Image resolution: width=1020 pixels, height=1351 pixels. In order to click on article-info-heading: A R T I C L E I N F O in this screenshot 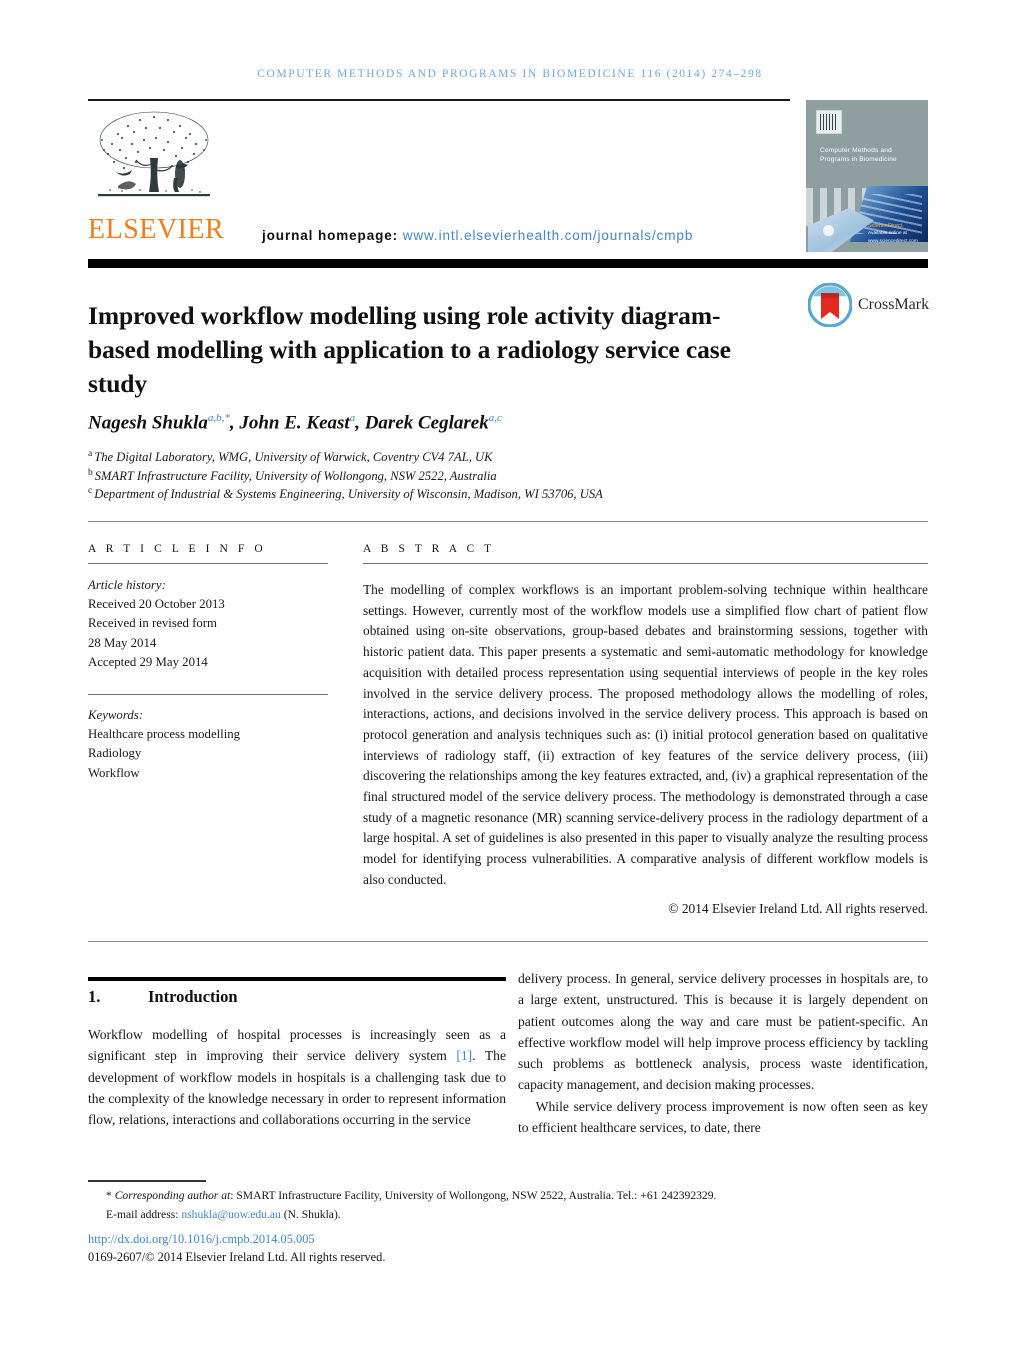, I will do `click(177, 549)`.